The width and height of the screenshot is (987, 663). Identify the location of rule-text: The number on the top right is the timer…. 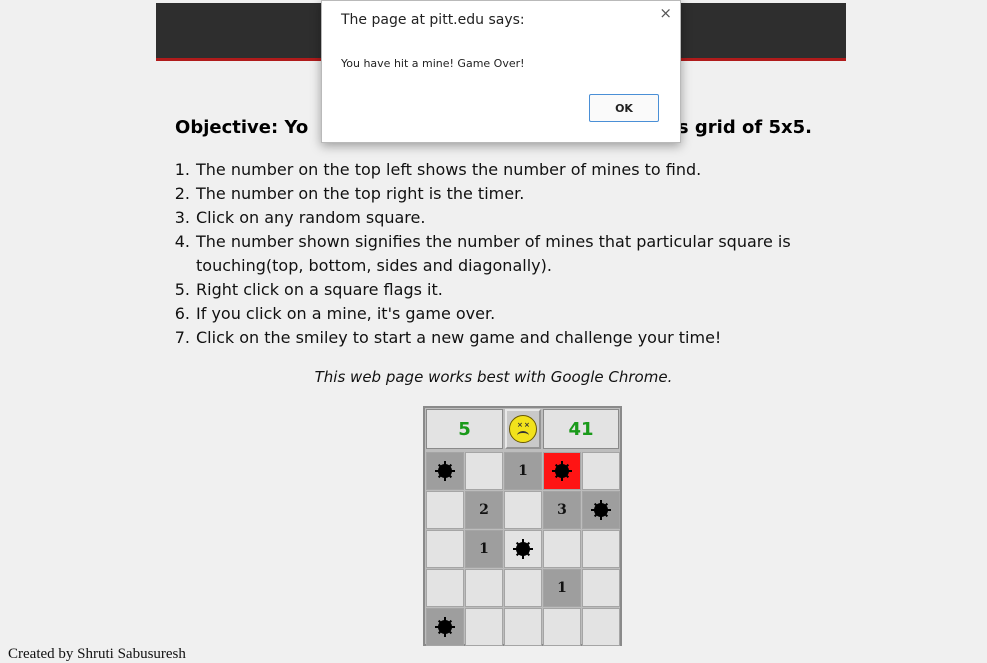
(360, 193).